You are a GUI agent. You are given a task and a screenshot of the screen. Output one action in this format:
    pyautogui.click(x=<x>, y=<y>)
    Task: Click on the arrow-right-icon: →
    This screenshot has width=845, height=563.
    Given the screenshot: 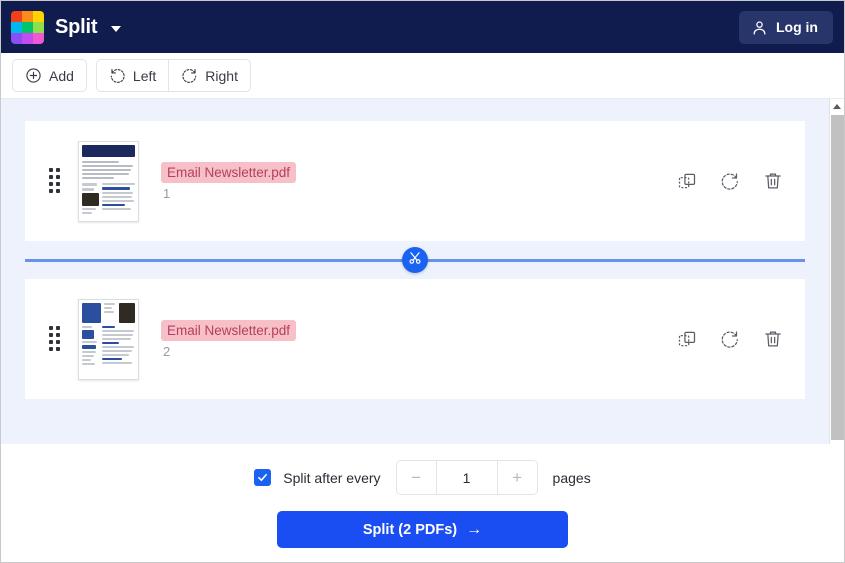 What is the action you would take?
    pyautogui.click(x=474, y=529)
    